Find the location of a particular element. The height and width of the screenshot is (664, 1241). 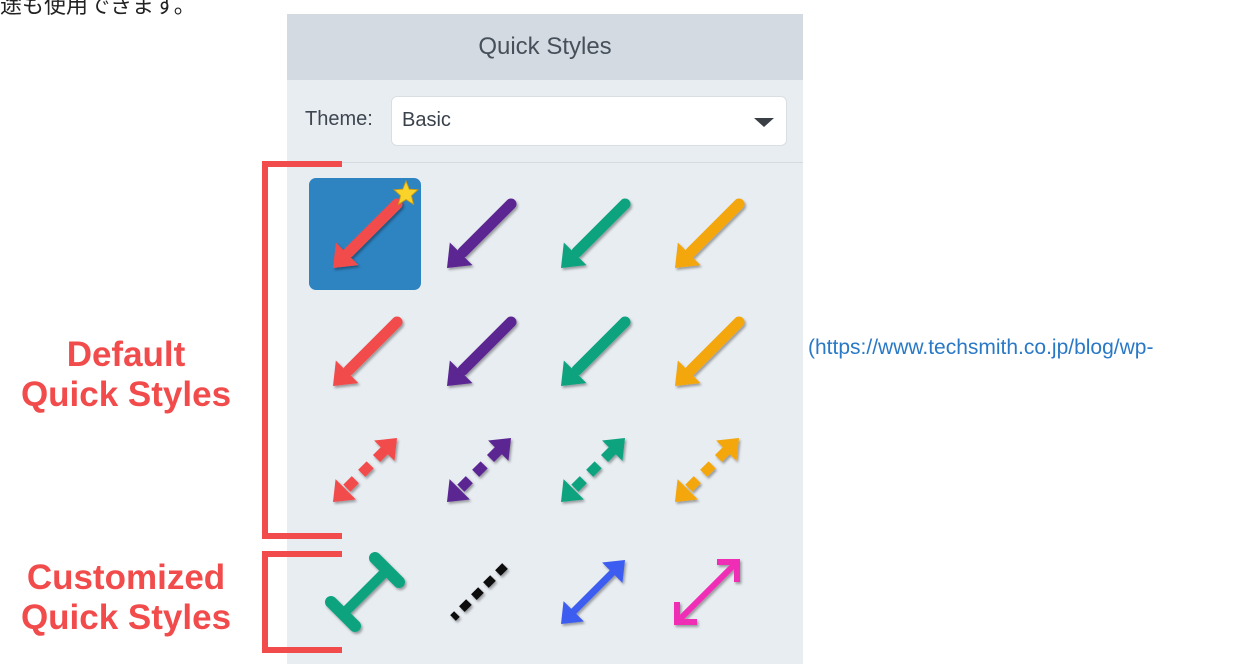

dashed-line-icon is located at coordinates (479, 592).